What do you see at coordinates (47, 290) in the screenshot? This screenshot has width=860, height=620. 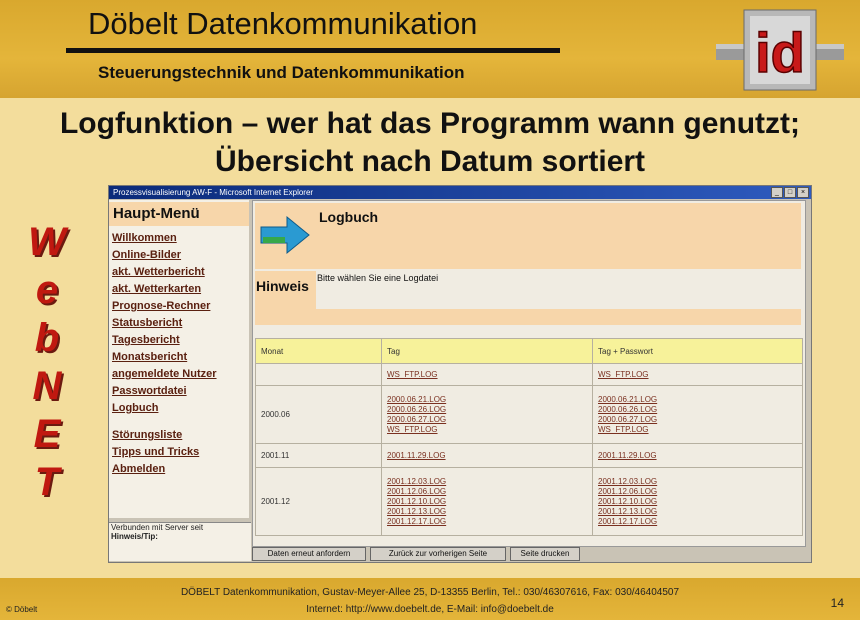 I see `side-letter: e` at bounding box center [47, 290].